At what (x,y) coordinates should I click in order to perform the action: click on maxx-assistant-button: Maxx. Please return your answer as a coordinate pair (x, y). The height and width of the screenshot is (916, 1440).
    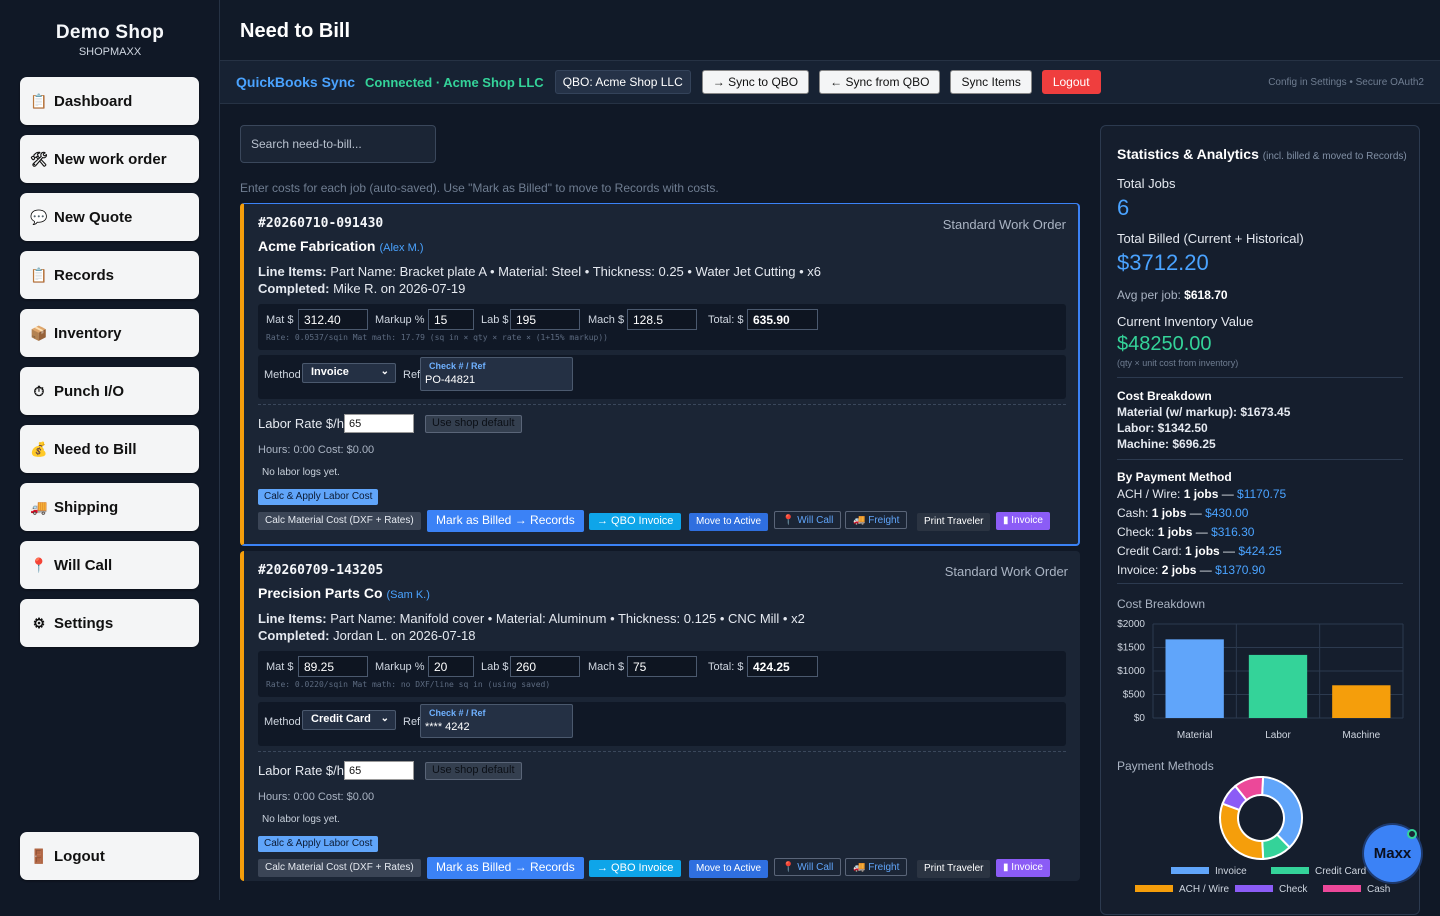
    Looking at the image, I should click on (1392, 853).